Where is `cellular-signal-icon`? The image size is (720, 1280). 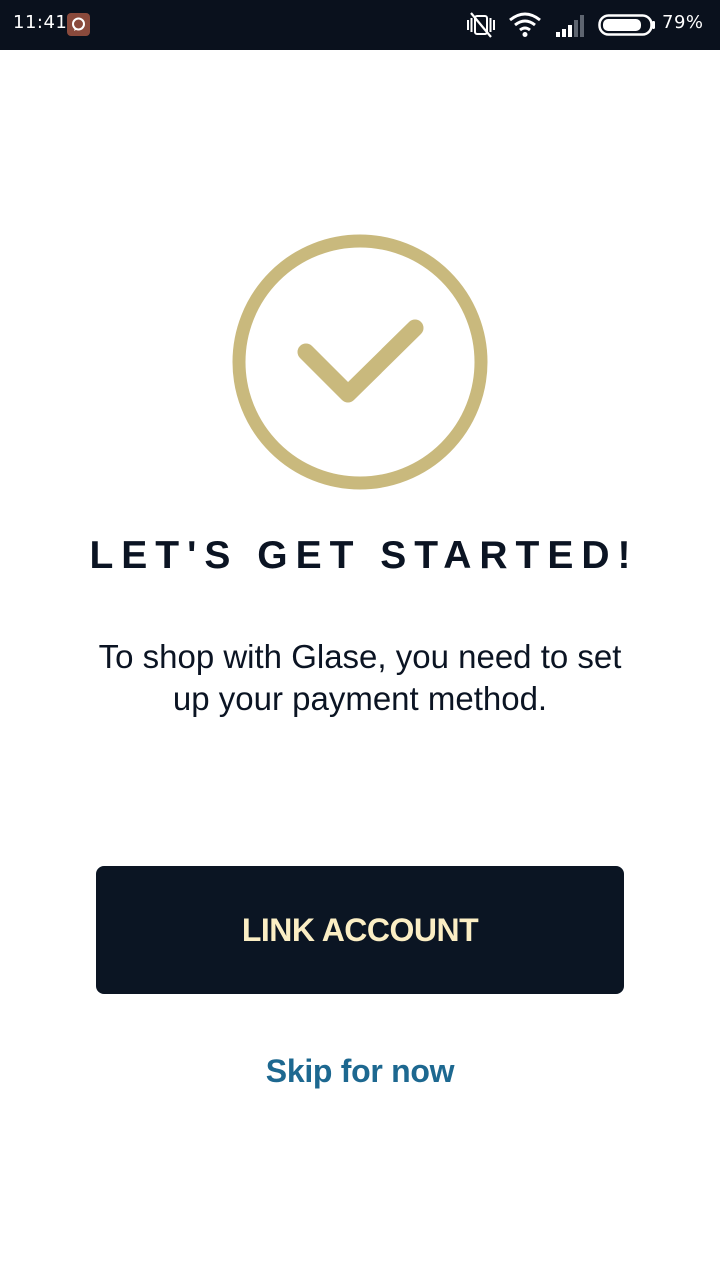 cellular-signal-icon is located at coordinates (571, 28).